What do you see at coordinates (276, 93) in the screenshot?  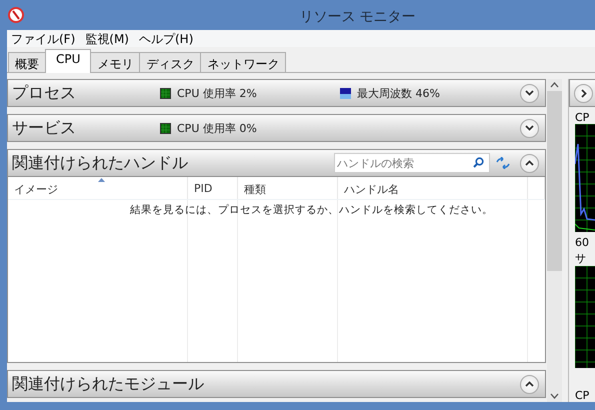 I see `section-header: プロセス CPU 使用率 2% 最大周波数 46%` at bounding box center [276, 93].